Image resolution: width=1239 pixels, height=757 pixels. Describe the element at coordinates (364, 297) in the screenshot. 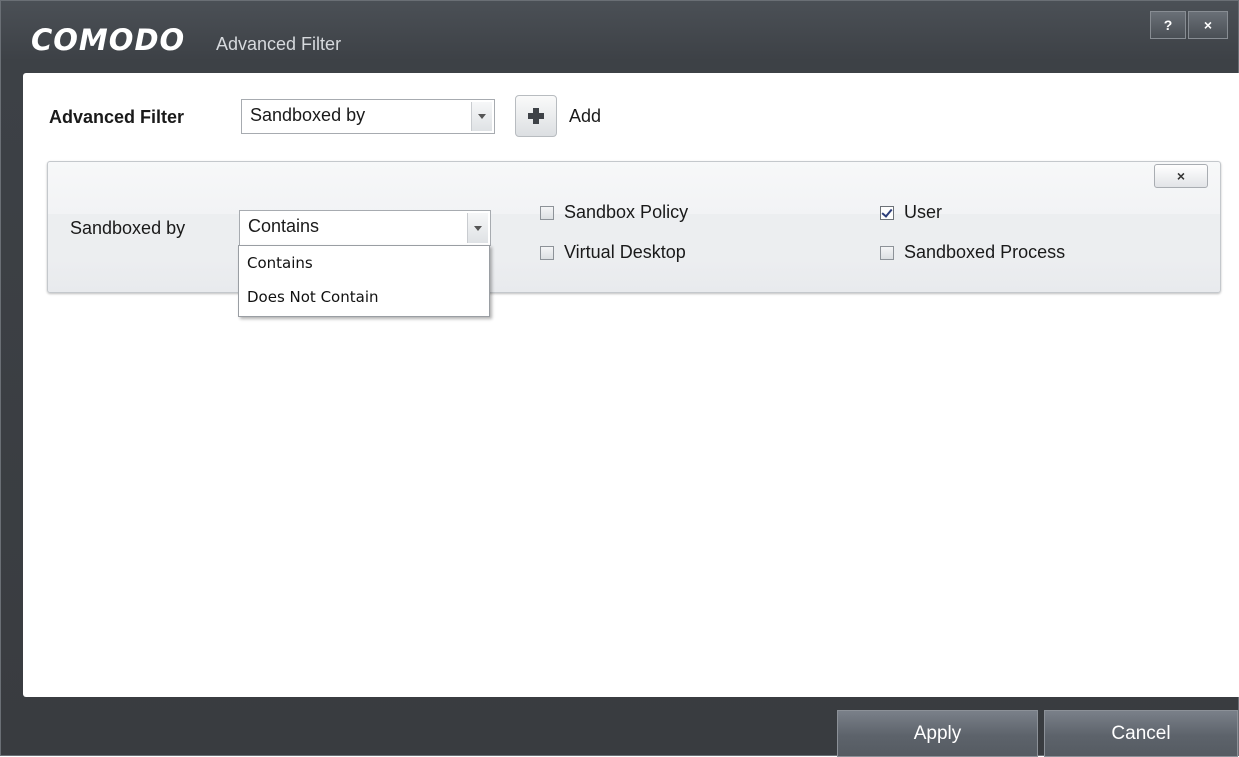

I see `dropdown-option-does-not-contain: Does Not Contain` at that location.